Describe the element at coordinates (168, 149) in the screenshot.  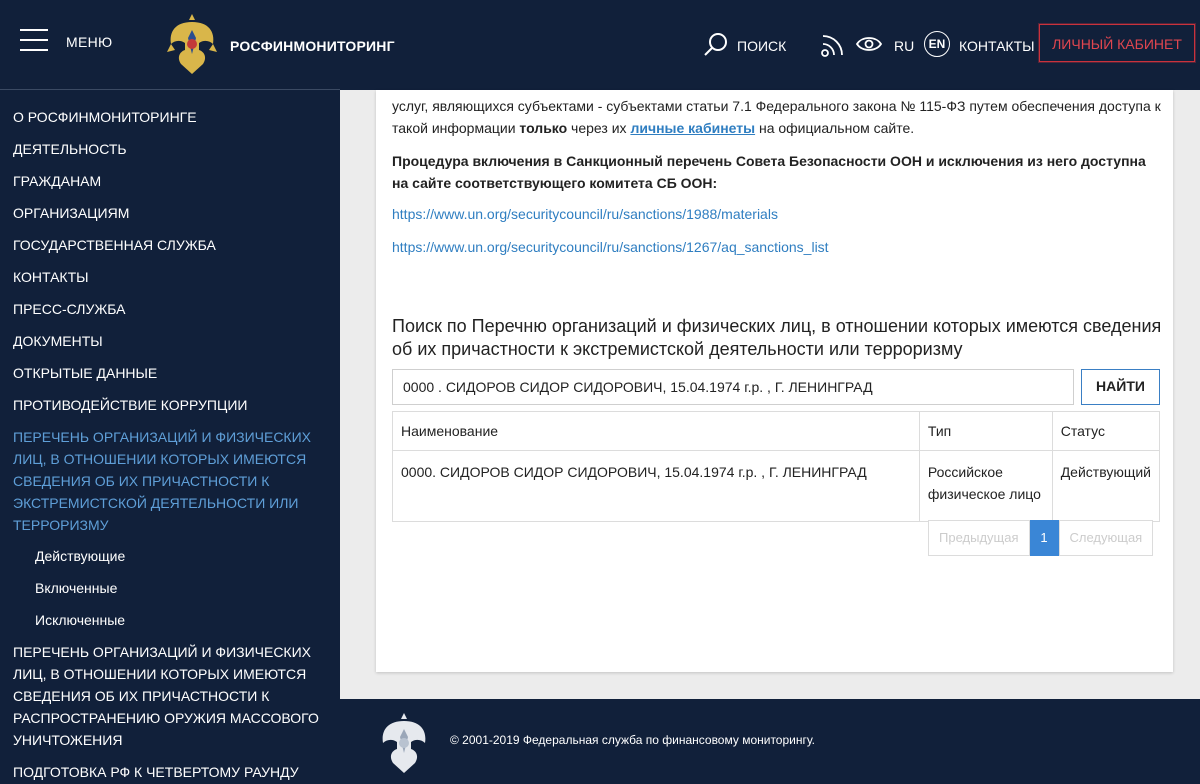
I see `sidebar-item-activity: ДЕЯТЕЛЬНОСТЬ` at that location.